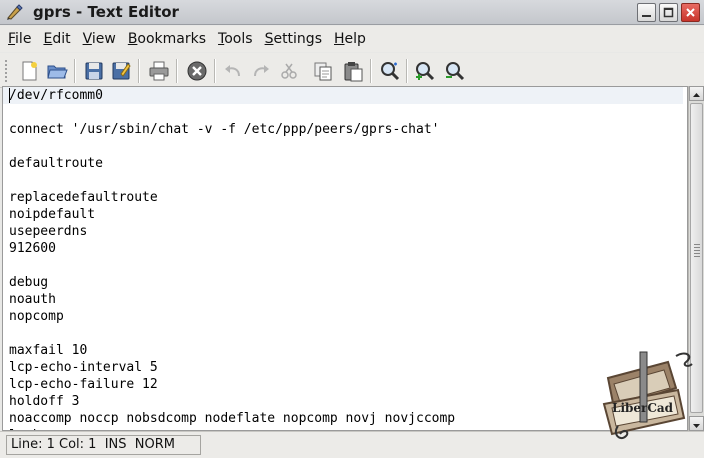 The width and height of the screenshot is (704, 458). I want to click on menu-settings: Settings, so click(293, 39).